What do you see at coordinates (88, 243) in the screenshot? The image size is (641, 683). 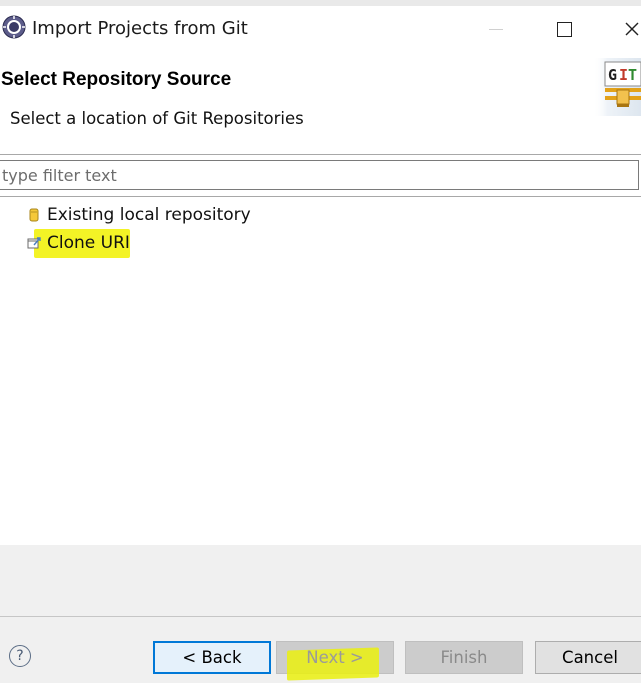 I see `tree-item-label: Clone URI` at bounding box center [88, 243].